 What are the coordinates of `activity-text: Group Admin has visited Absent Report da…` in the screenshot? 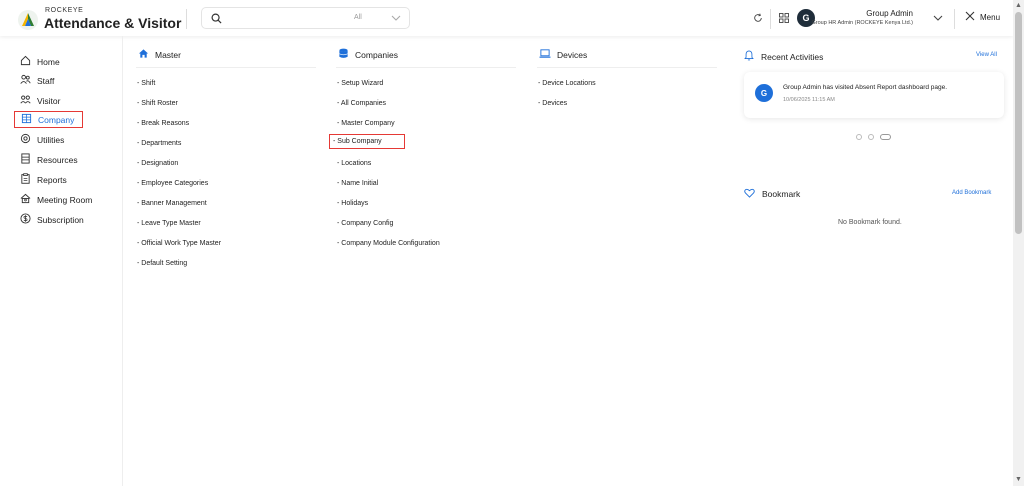 It's located at (865, 87).